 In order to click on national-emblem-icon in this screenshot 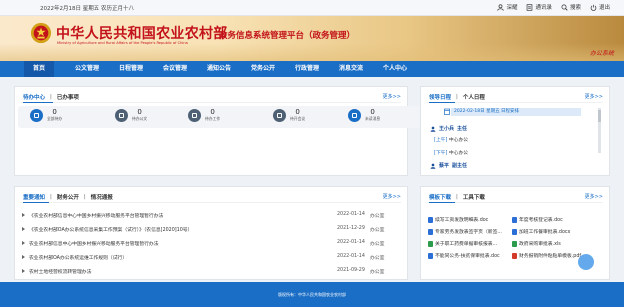, I will do `click(41, 33)`.